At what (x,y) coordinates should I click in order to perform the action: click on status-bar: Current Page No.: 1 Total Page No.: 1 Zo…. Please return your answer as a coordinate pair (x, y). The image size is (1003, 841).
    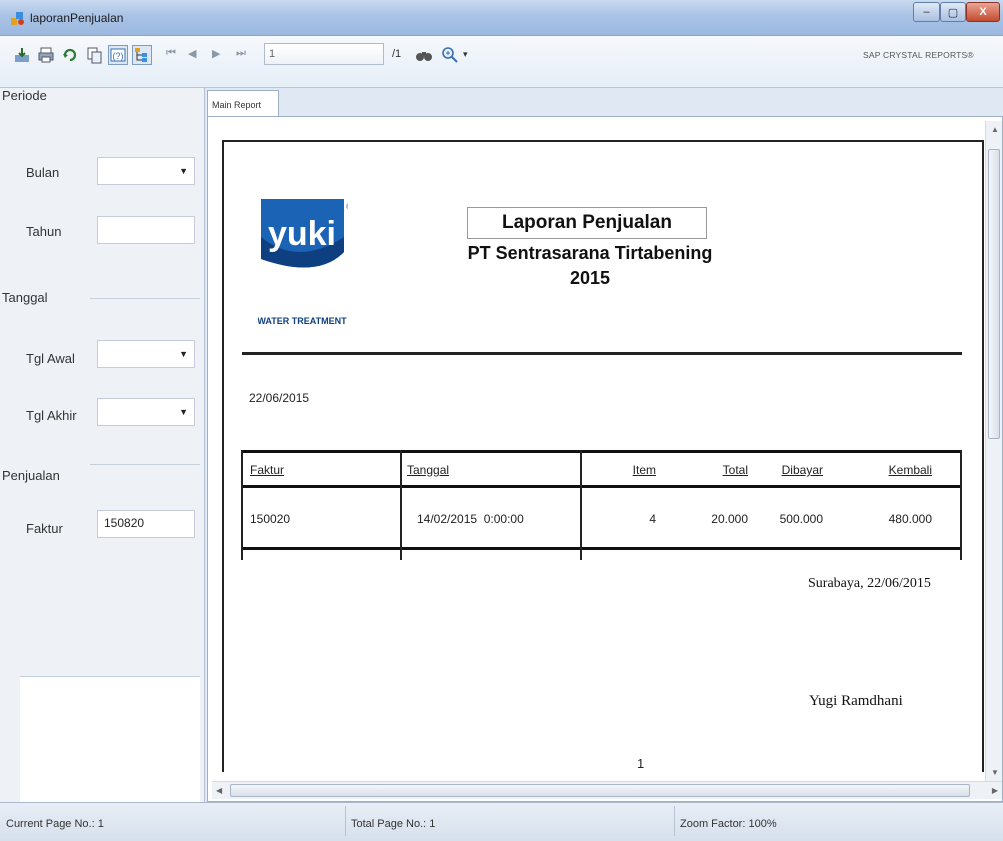
    Looking at the image, I should click on (501, 821).